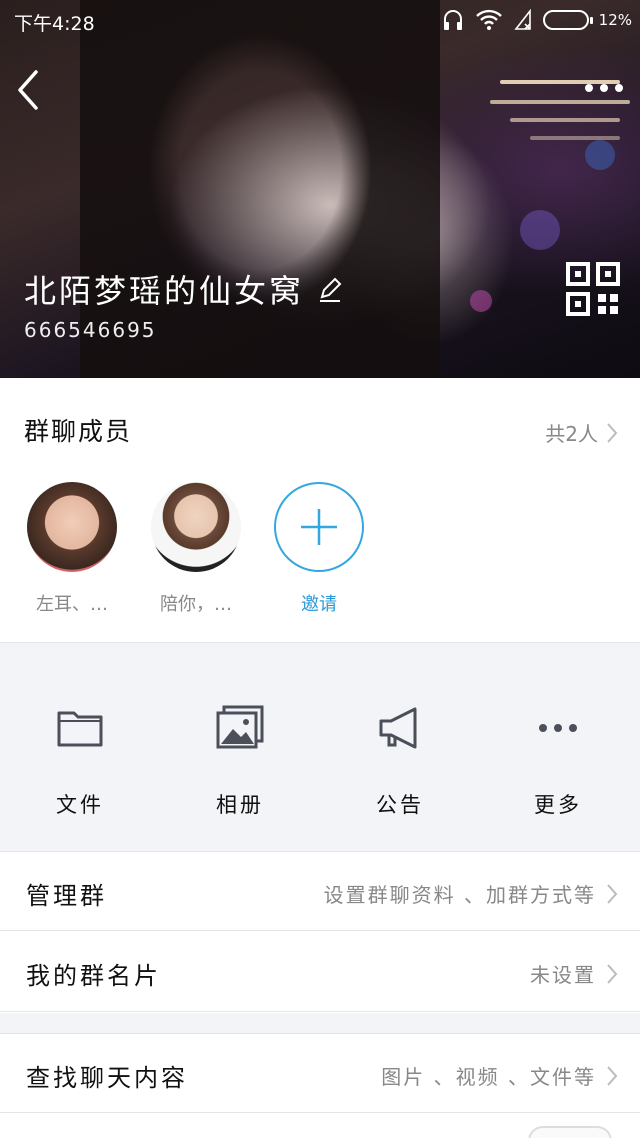  Describe the element at coordinates (536, 20) in the screenshot. I see `status-icons: 12%` at that location.